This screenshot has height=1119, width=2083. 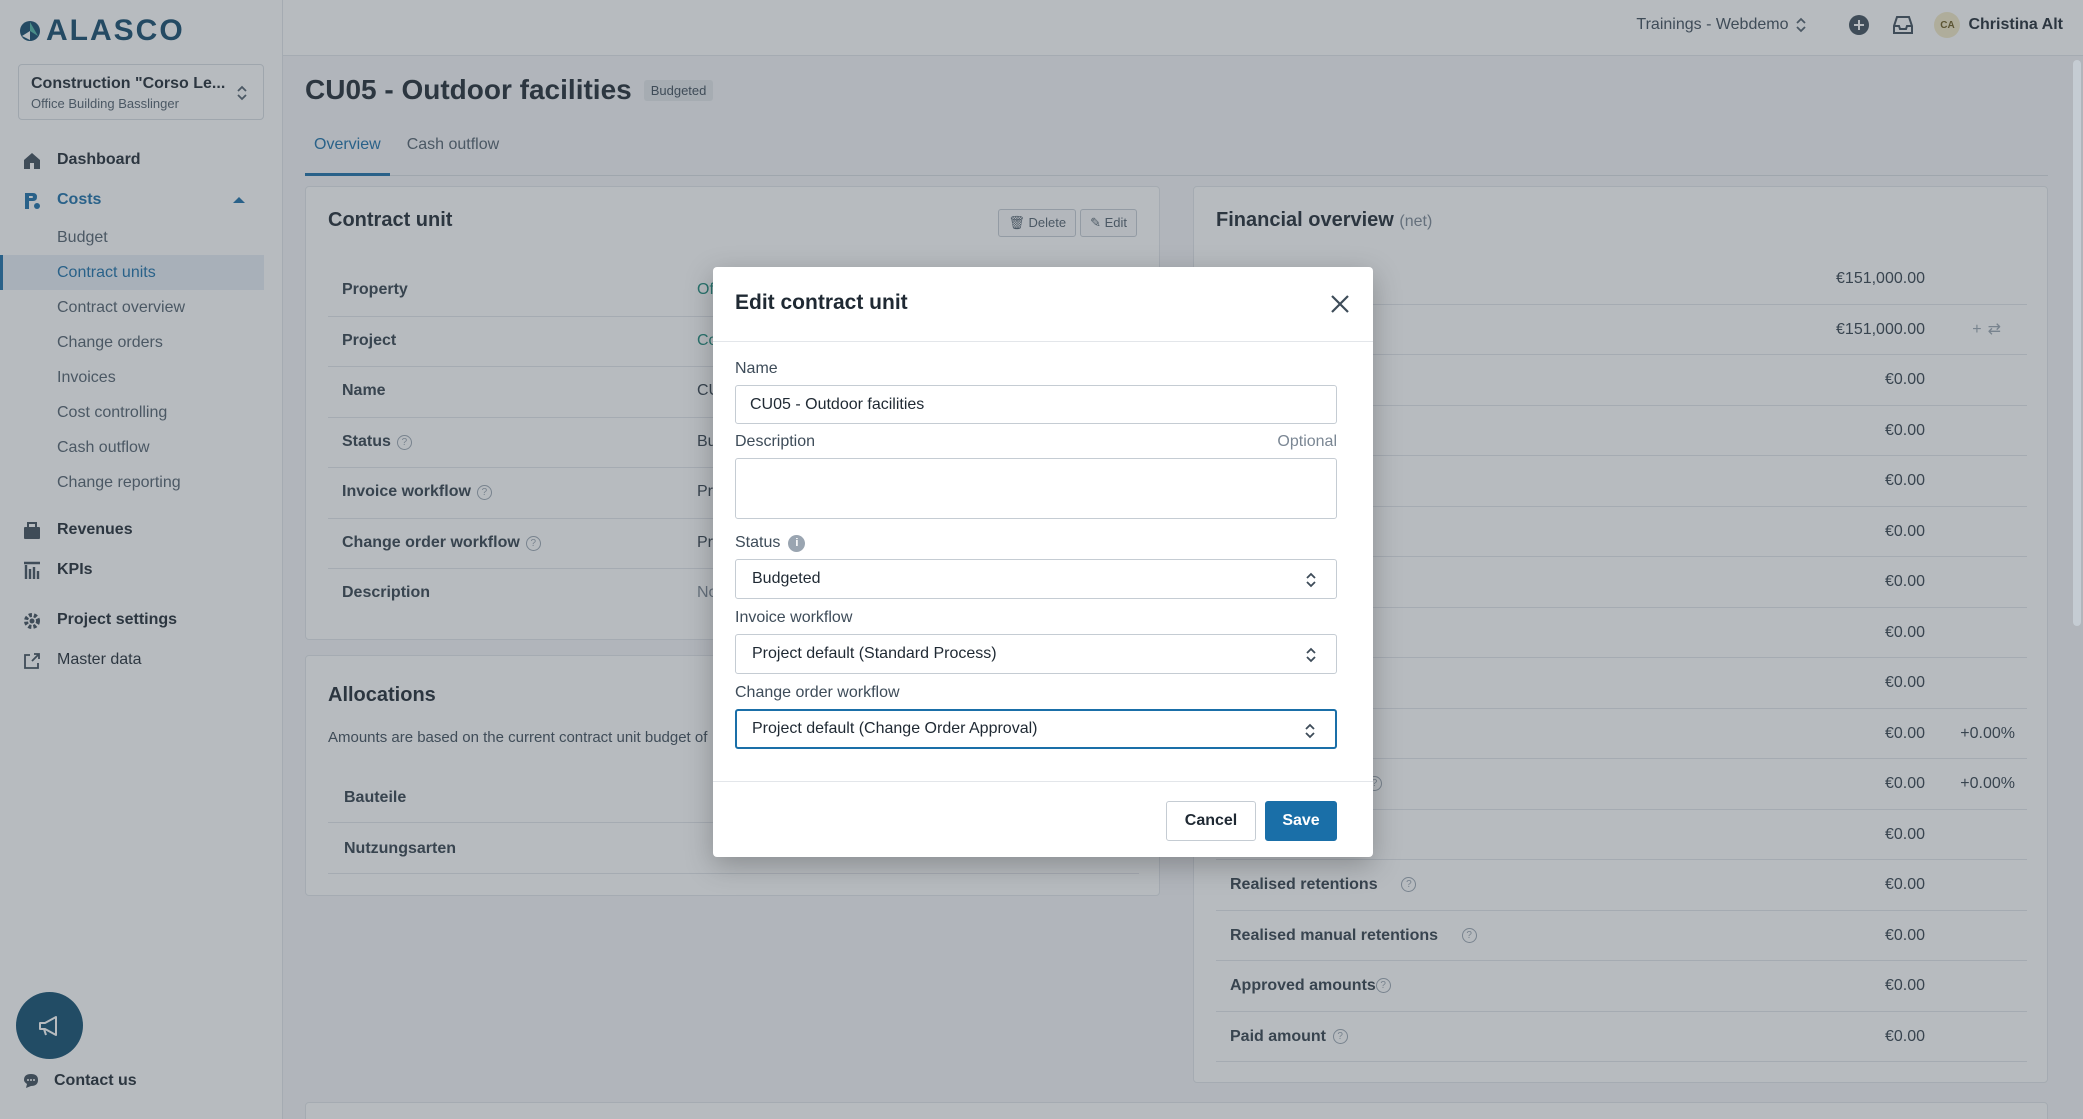 What do you see at coordinates (1340, 304) in the screenshot?
I see `close-icon` at bounding box center [1340, 304].